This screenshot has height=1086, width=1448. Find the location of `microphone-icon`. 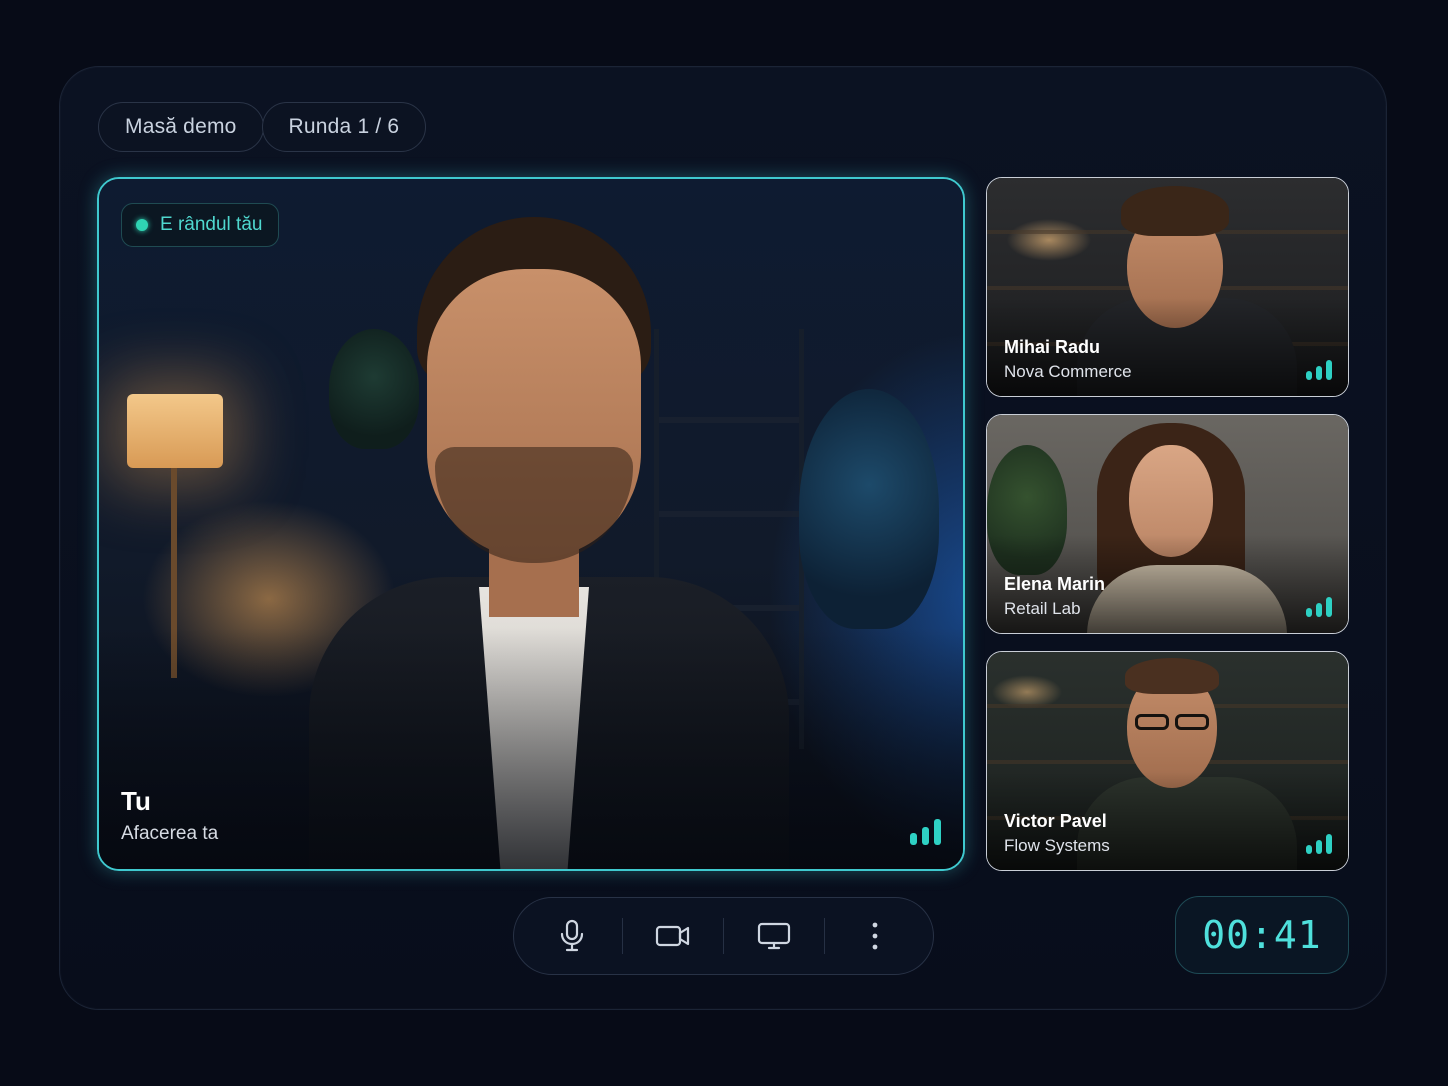

microphone-icon is located at coordinates (572, 935).